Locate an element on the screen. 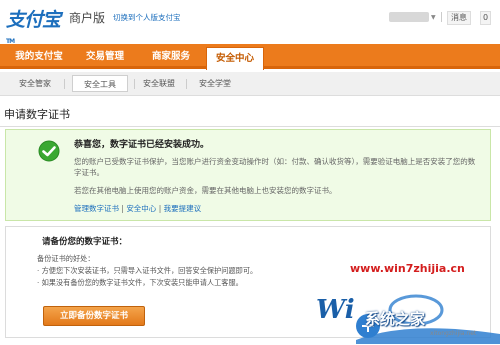 The width and height of the screenshot is (500, 345). tab-transactions: 交易管理 is located at coordinates (105, 56).